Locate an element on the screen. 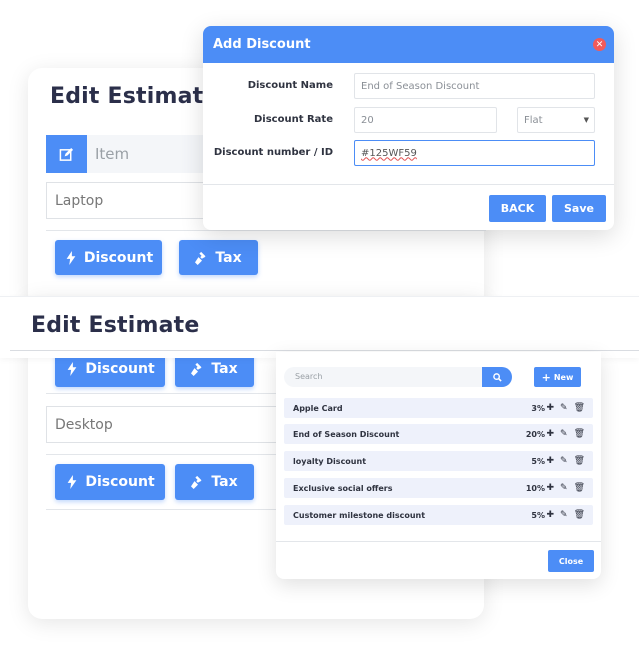  discount-list-item: Exclusive social offers 10% ✚ ✎ 🗑 is located at coordinates (438, 488).